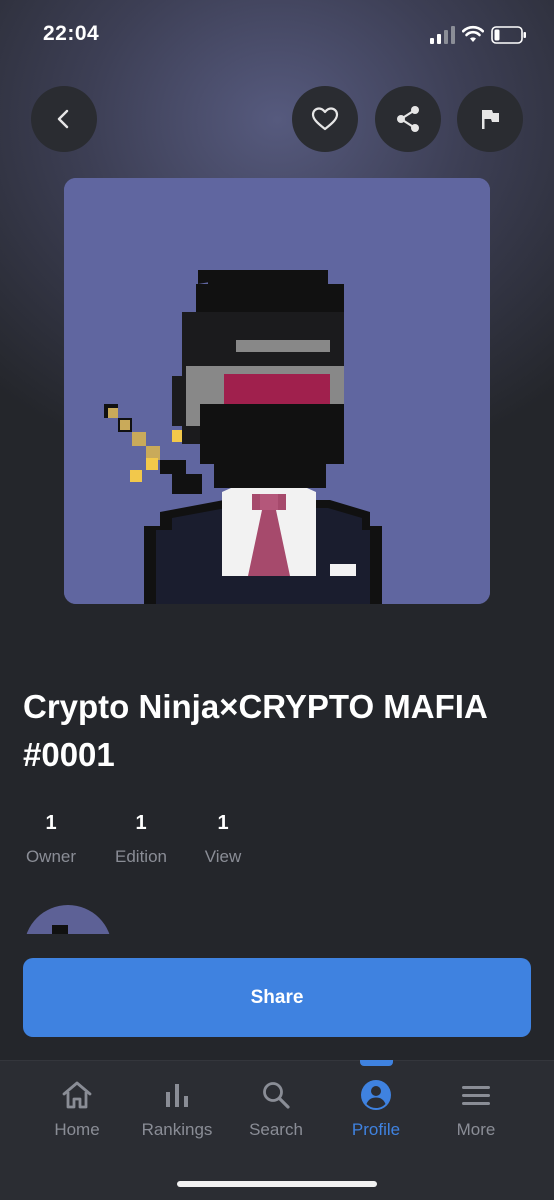 Image resolution: width=554 pixels, height=1200 pixels. Describe the element at coordinates (473, 33) in the screenshot. I see `wifi-icon` at that location.